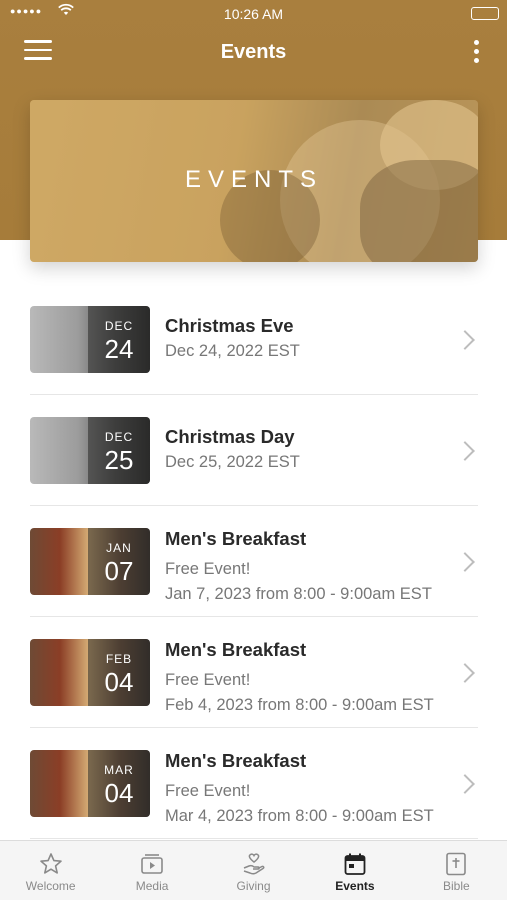 This screenshot has width=507, height=900. Describe the element at coordinates (476, 53) in the screenshot. I see `more-options-icon` at that location.